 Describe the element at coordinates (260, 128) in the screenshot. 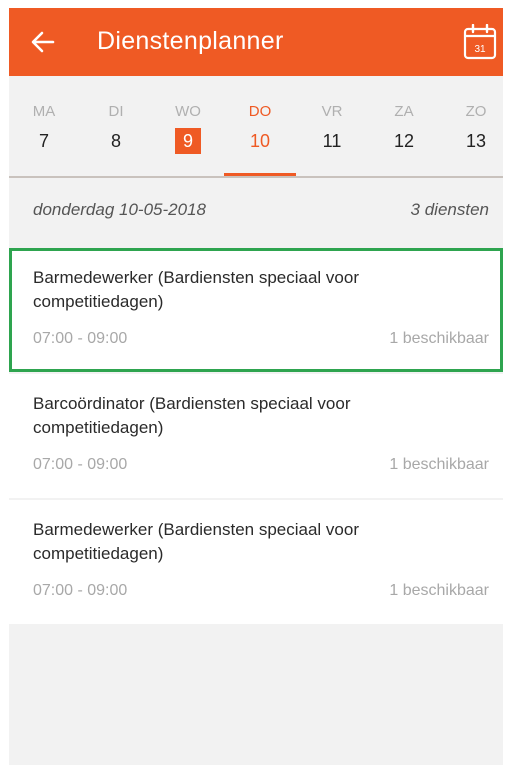

I see `day-thursday: DO 10` at that location.